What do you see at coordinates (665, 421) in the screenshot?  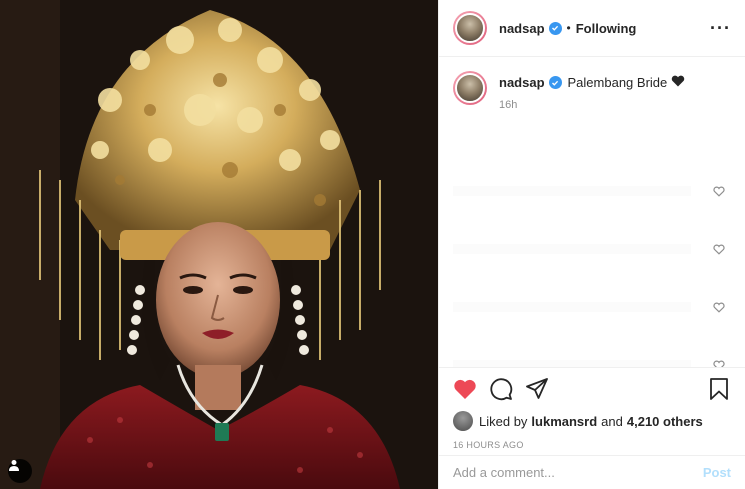 I see `likes-others-count: 4,210 others` at bounding box center [665, 421].